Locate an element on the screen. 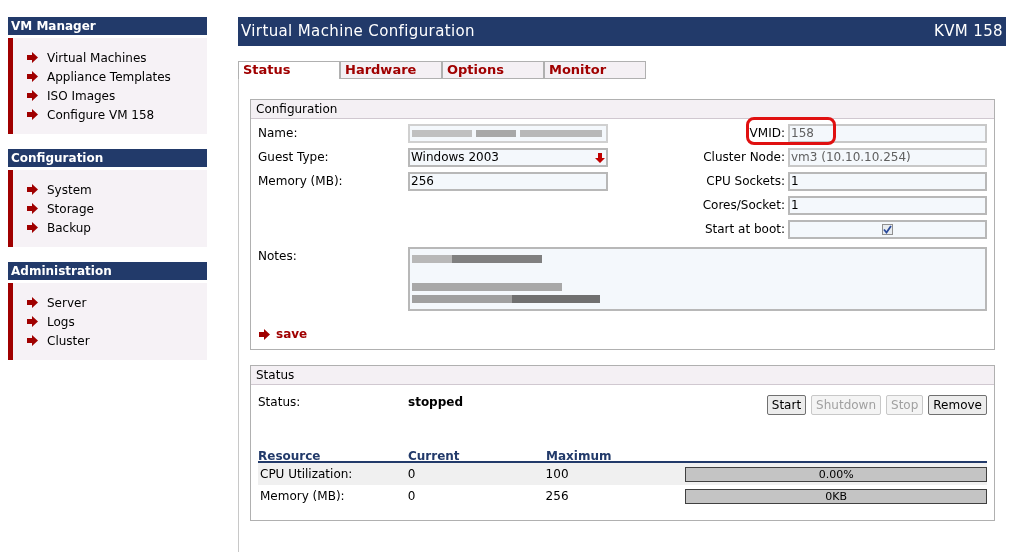 The height and width of the screenshot is (552, 1014). notes-textarea is located at coordinates (697, 279).